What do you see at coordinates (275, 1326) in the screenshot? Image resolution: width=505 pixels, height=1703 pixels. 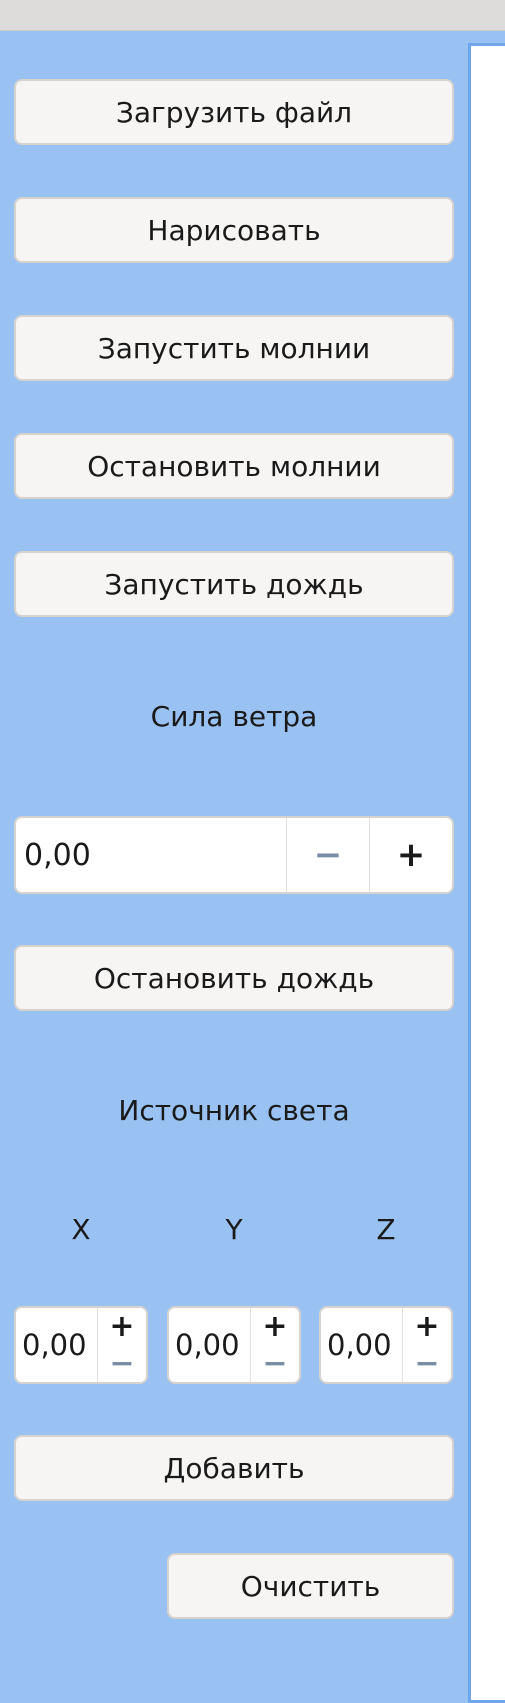 I see `light-y-increase-button: +` at bounding box center [275, 1326].